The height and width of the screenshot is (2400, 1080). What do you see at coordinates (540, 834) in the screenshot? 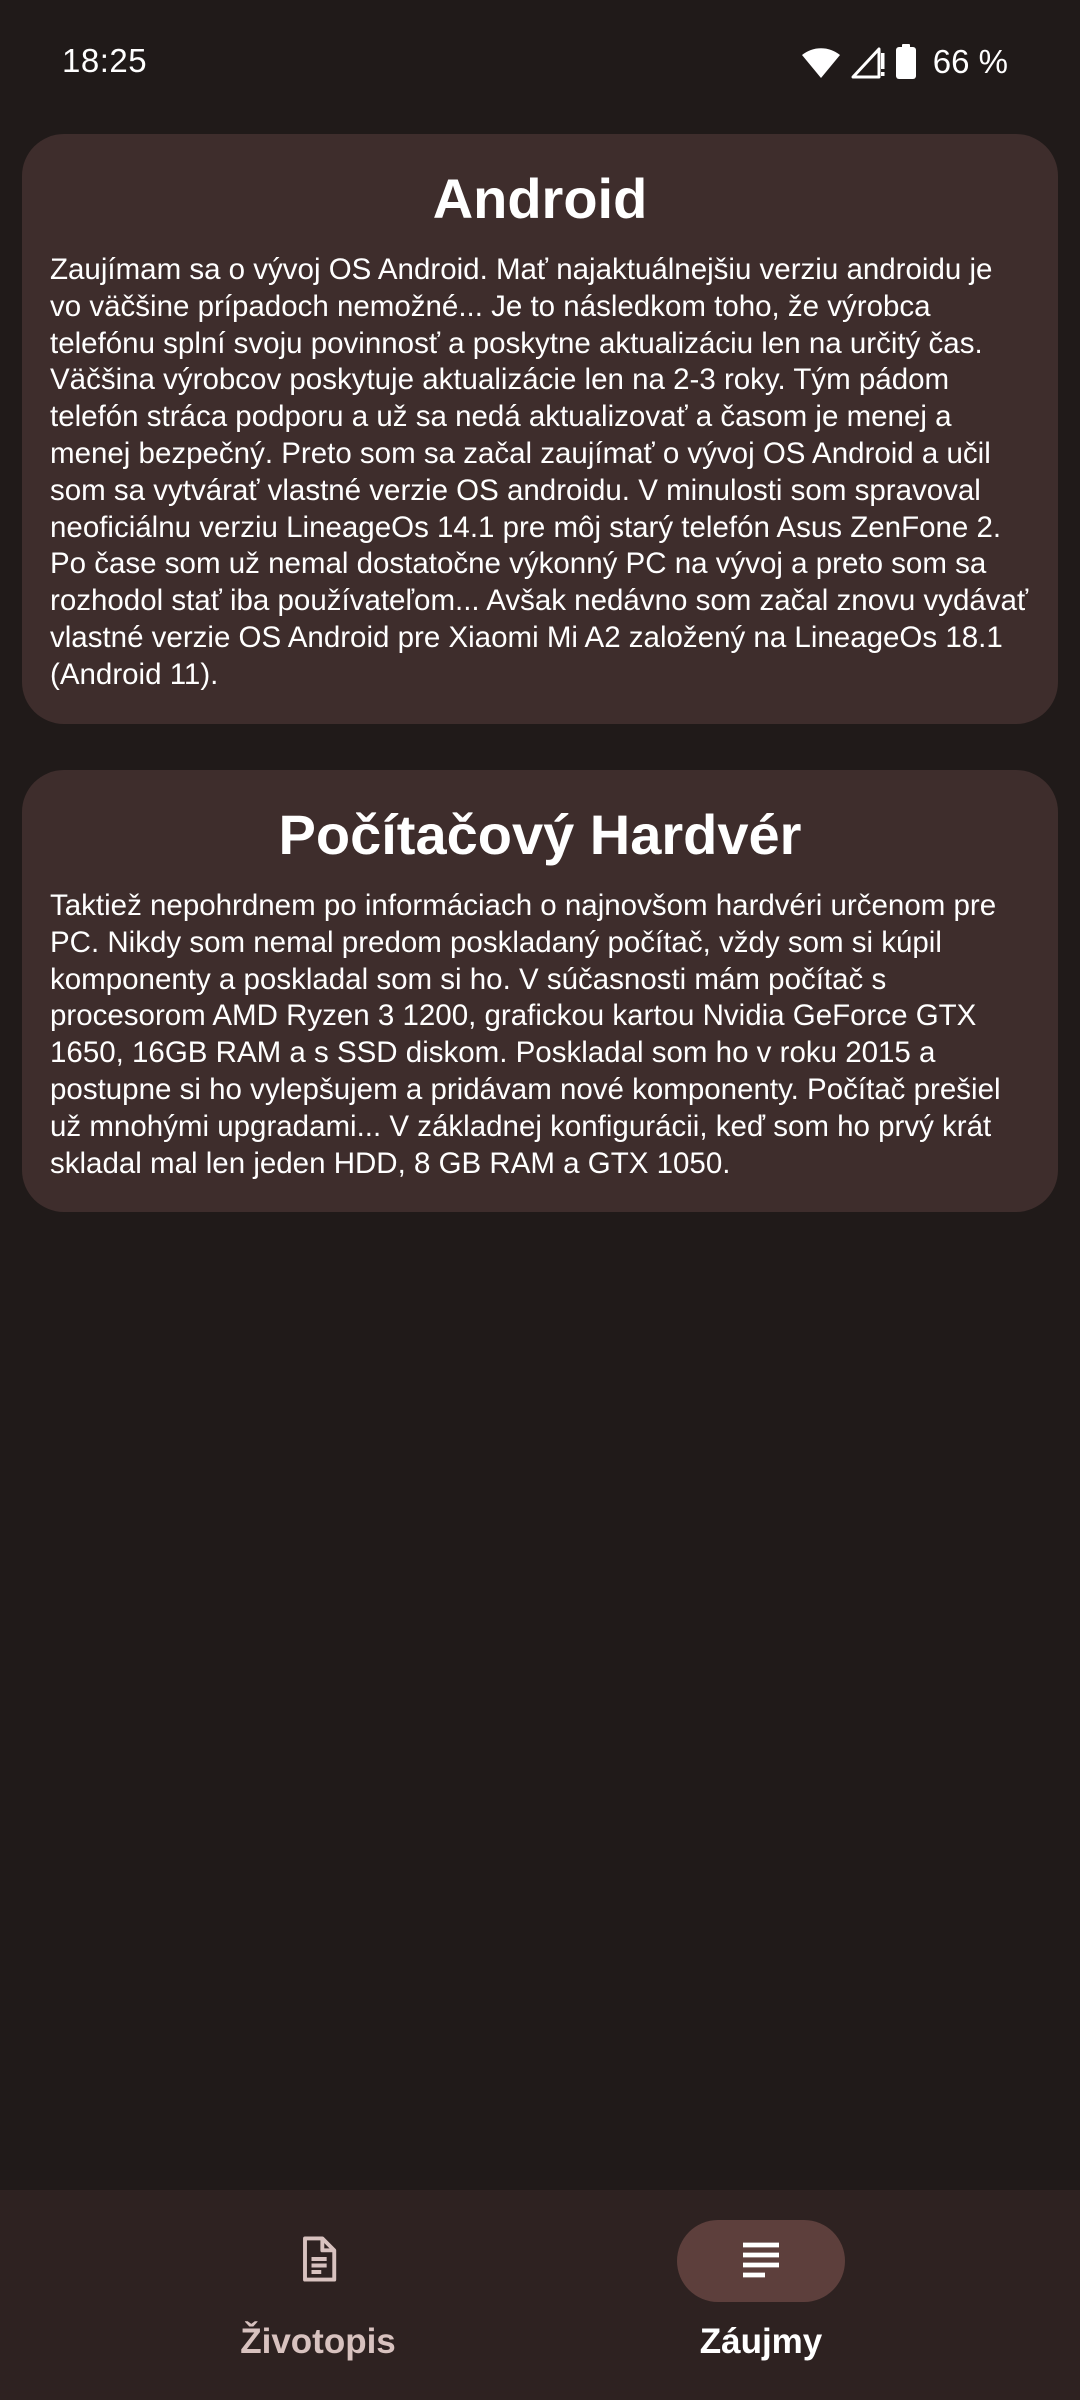
I see `card-title: Počítačový Hardvér` at bounding box center [540, 834].